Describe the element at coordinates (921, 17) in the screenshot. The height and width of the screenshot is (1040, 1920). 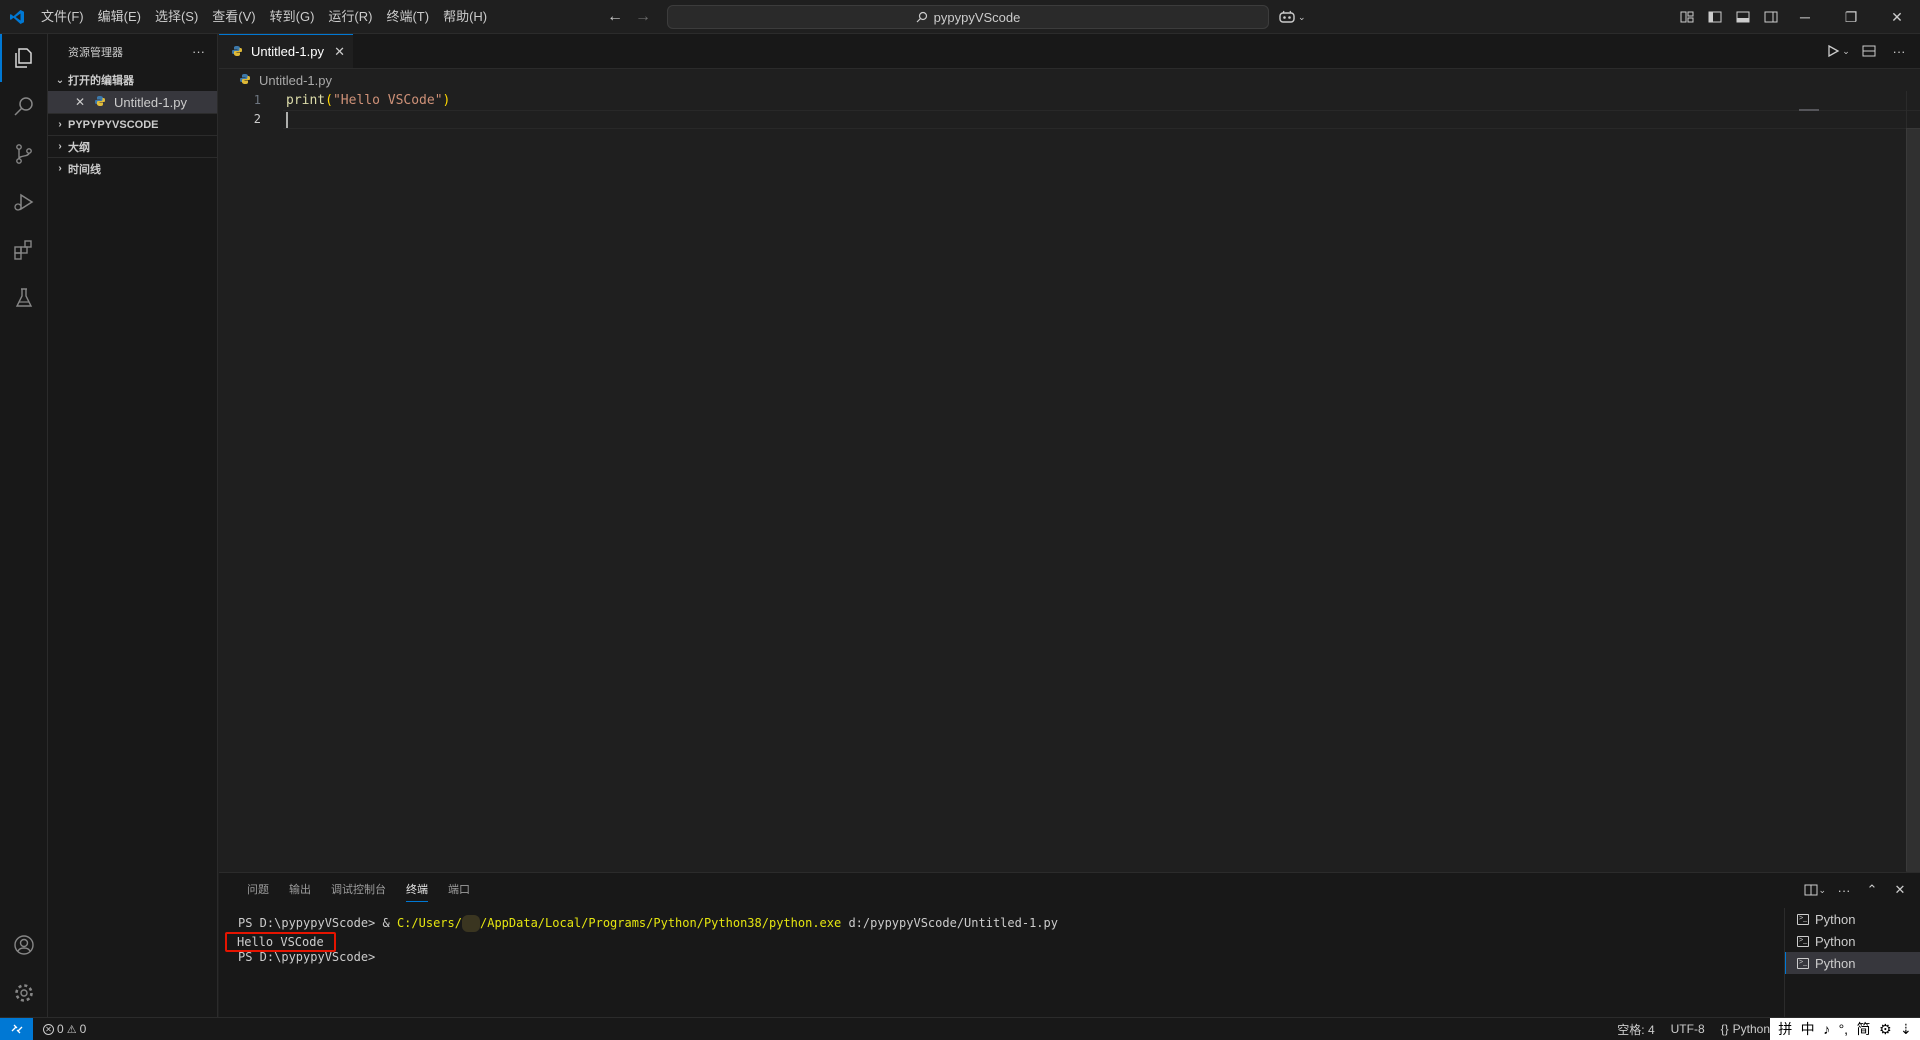
I see `search-icon` at that location.